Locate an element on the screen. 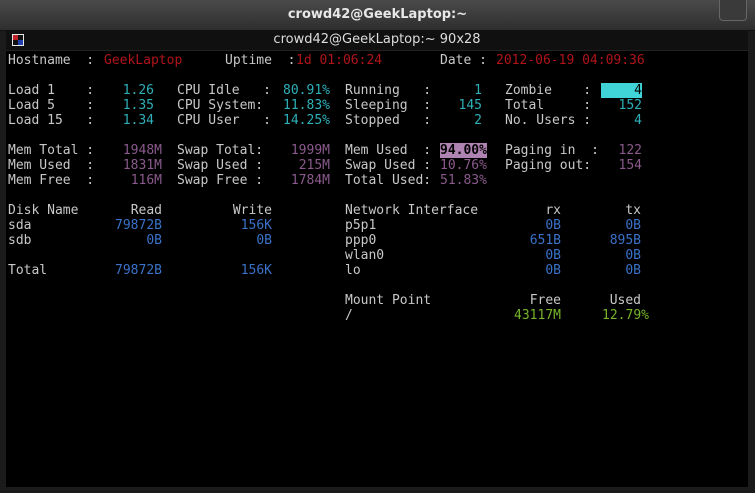 This screenshot has height=493, width=755. disk-row-write: 156K is located at coordinates (256, 225).